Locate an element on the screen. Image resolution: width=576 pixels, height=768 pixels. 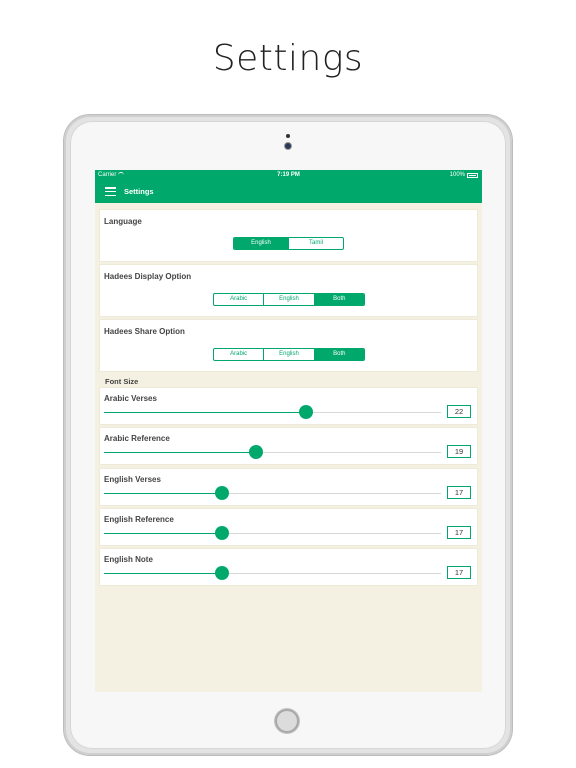
hadees-display-segmented-control: Arabic English Both is located at coordinates (289, 299).